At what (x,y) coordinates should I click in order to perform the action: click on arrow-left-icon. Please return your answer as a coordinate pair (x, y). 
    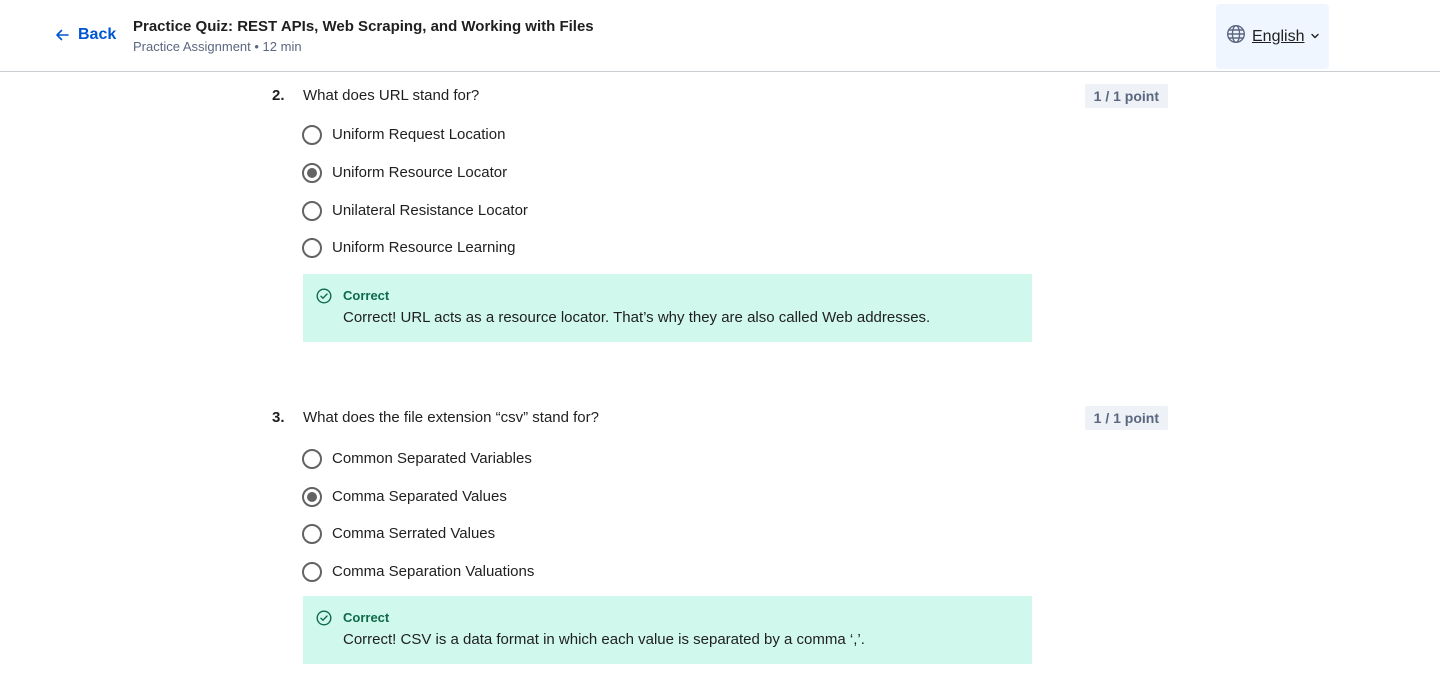
    Looking at the image, I should click on (62, 35).